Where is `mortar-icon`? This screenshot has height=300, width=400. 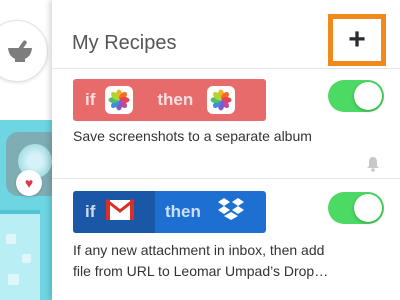 mortar-icon is located at coordinates (24, 51).